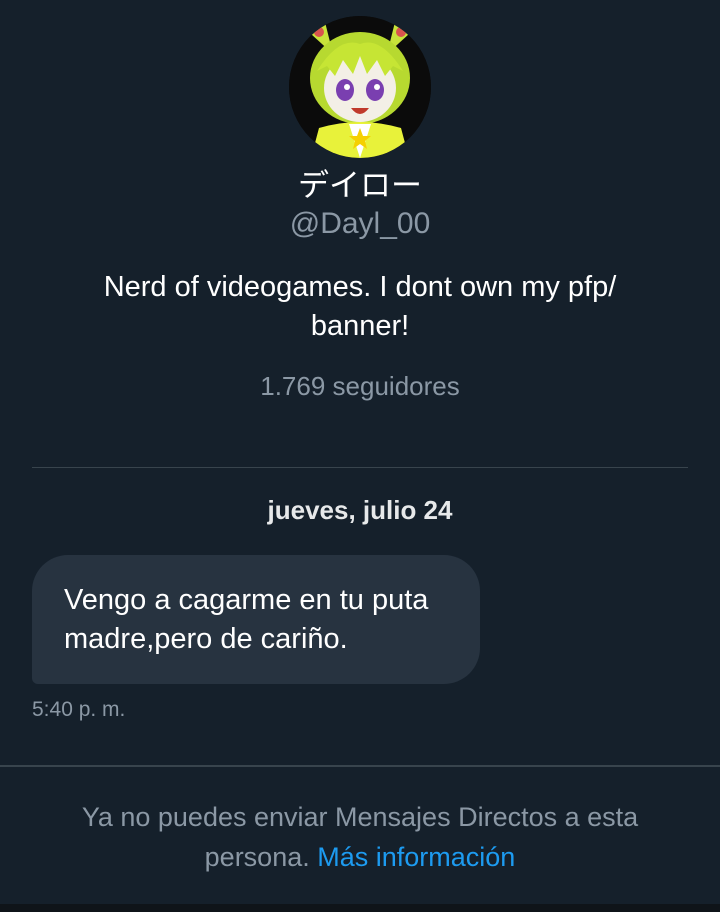  I want to click on profile-divider, so click(360, 467).